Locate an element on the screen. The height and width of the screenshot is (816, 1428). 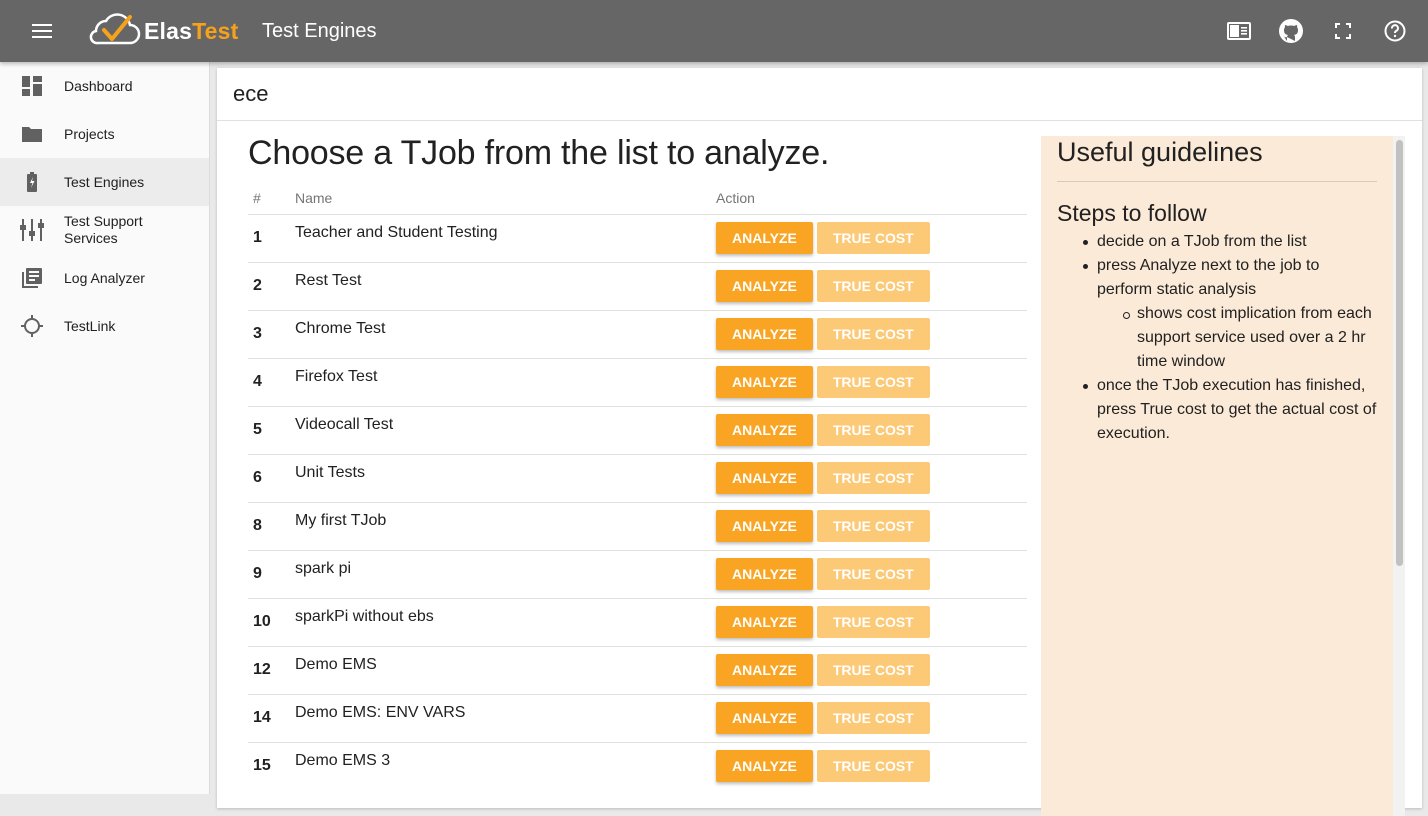
library-books-icon is located at coordinates (32, 278).